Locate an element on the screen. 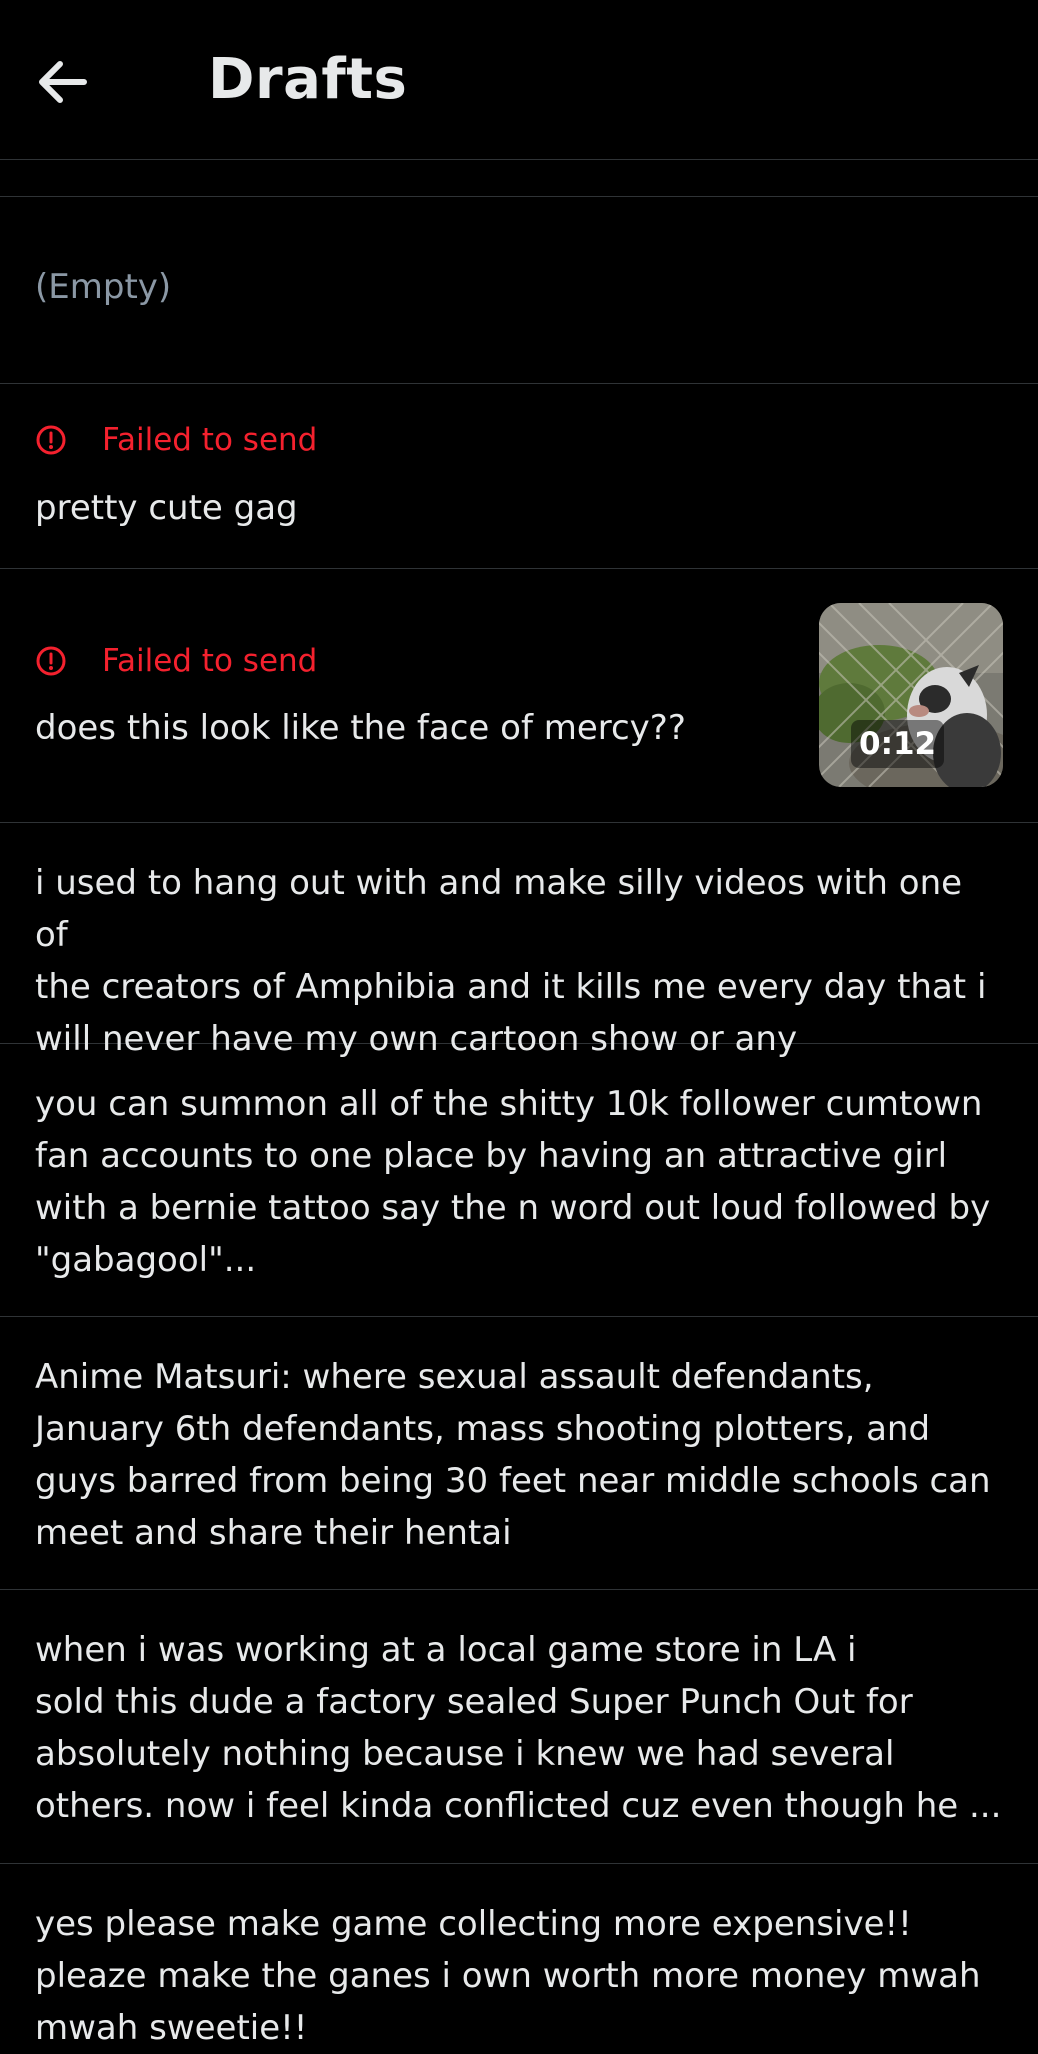 This screenshot has width=1038, height=2054. back-button is located at coordinates (82, 82).